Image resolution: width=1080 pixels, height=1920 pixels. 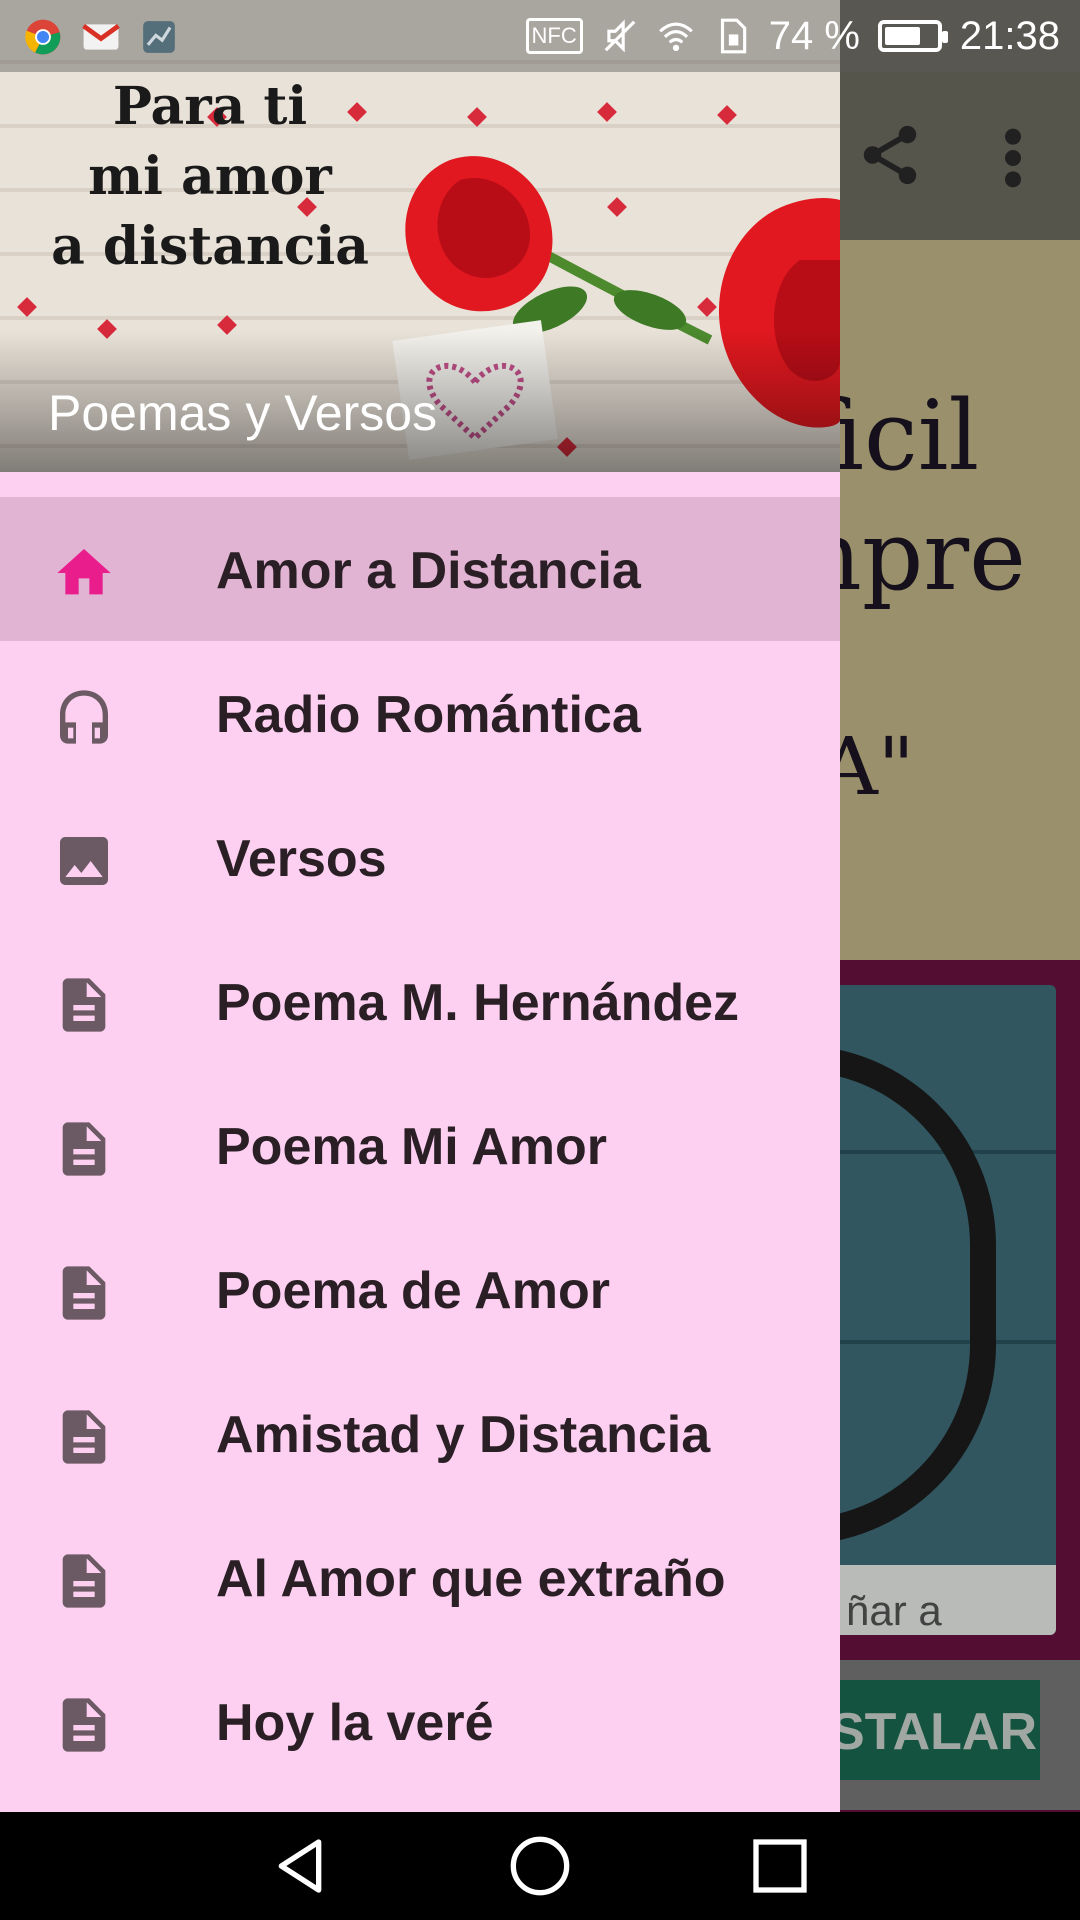 What do you see at coordinates (84, 861) in the screenshot?
I see `image-icon` at bounding box center [84, 861].